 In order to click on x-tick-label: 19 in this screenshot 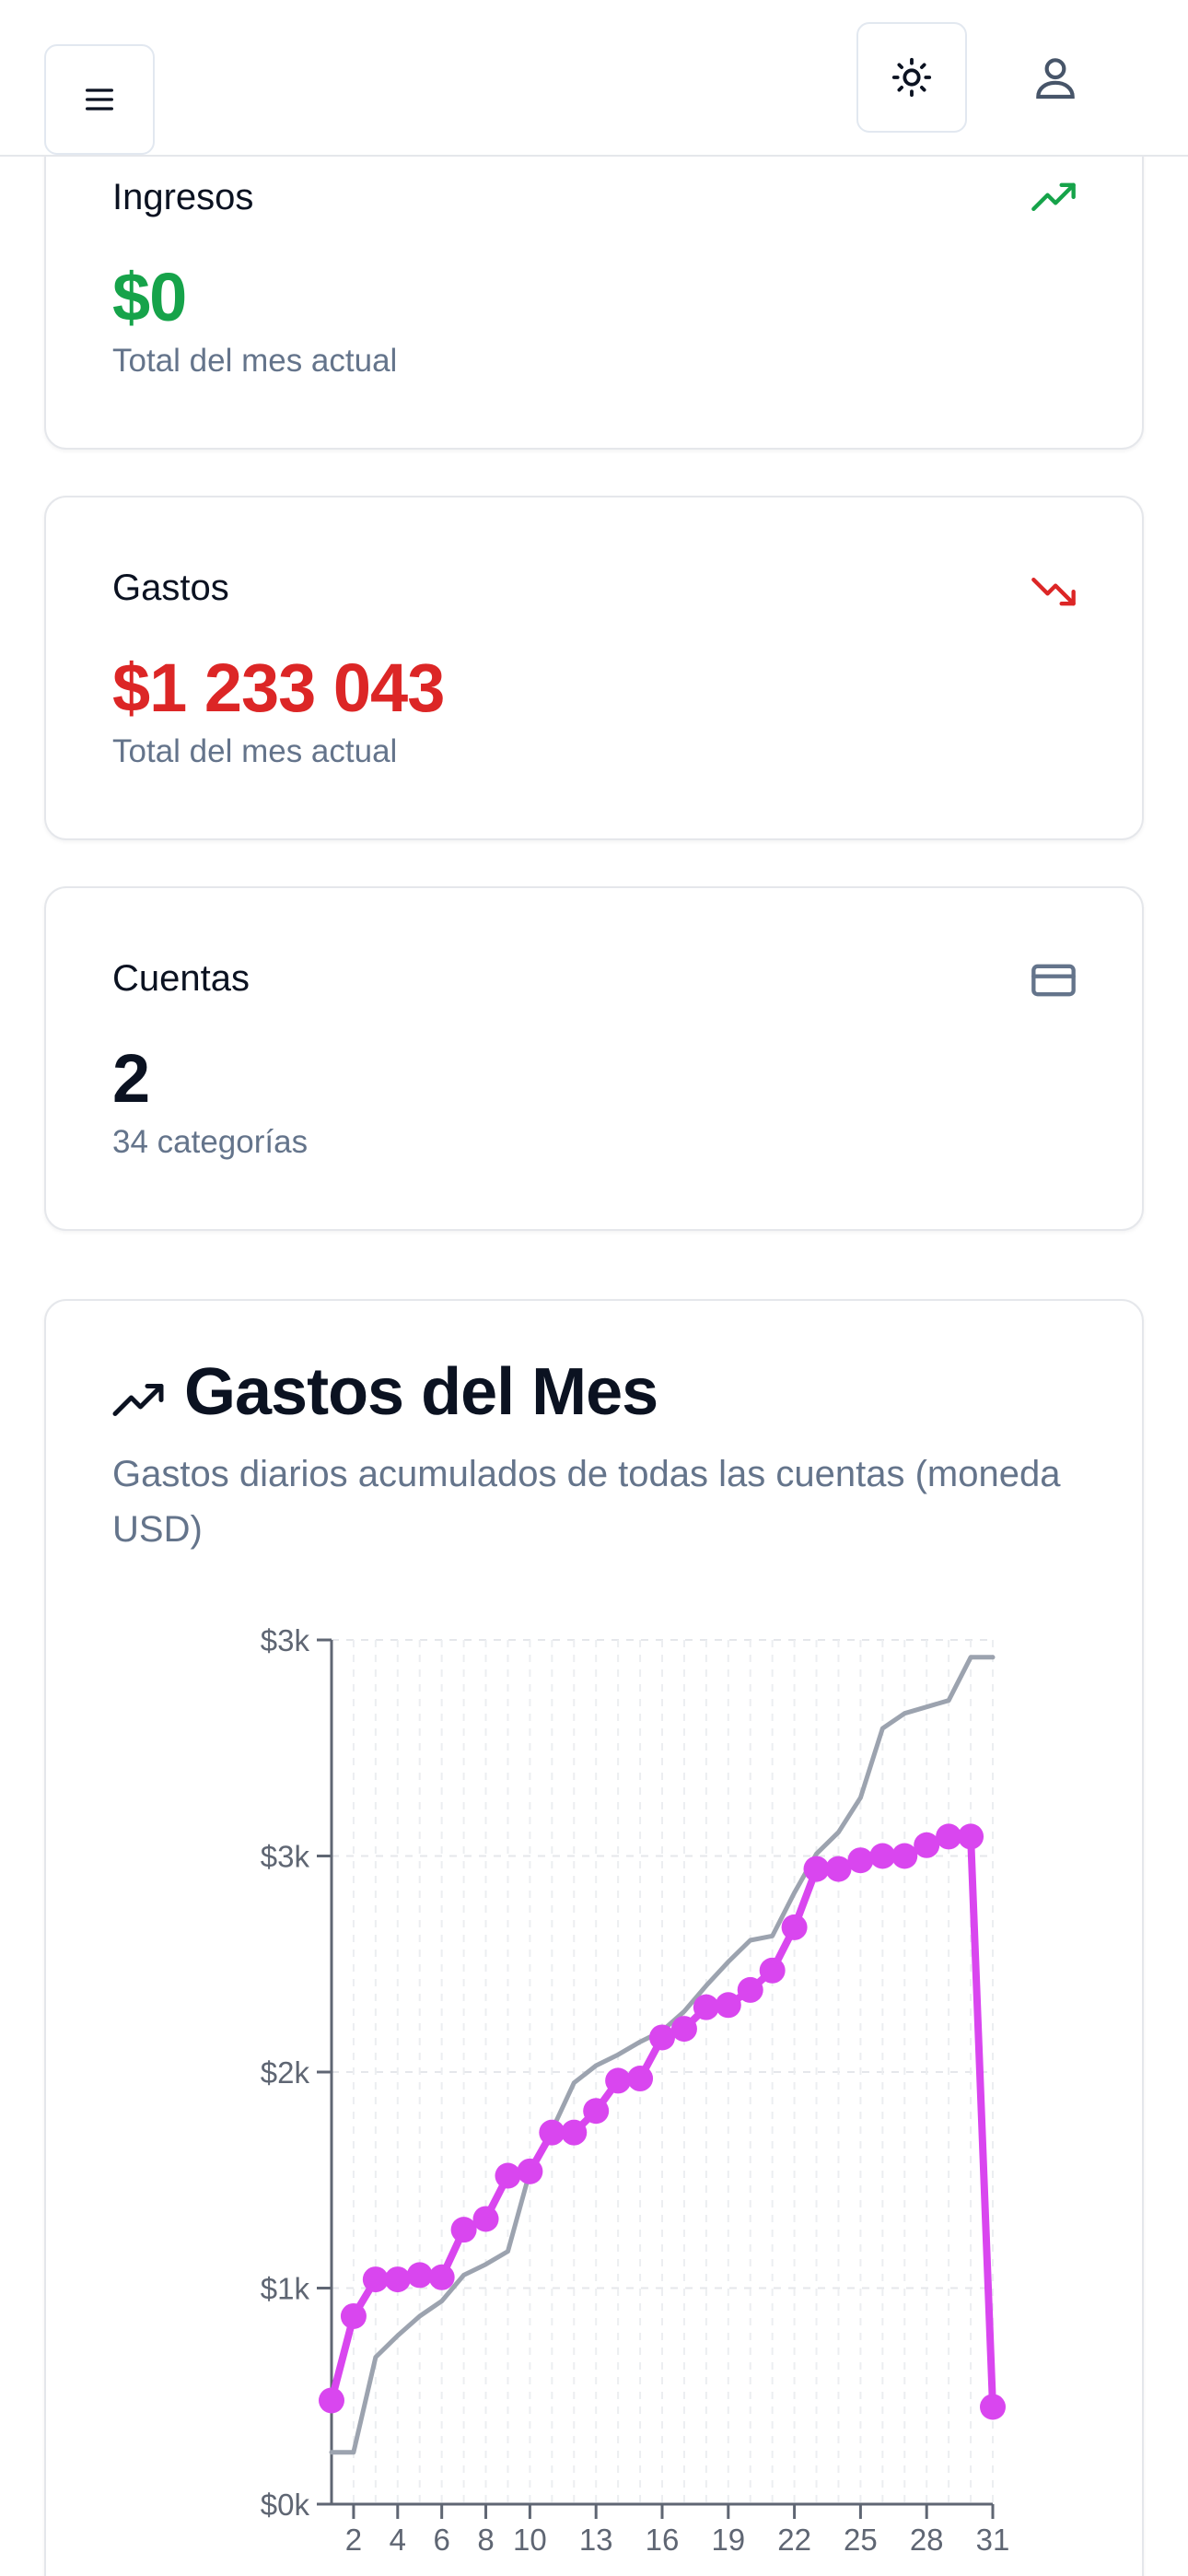, I will do `click(728, 2540)`.